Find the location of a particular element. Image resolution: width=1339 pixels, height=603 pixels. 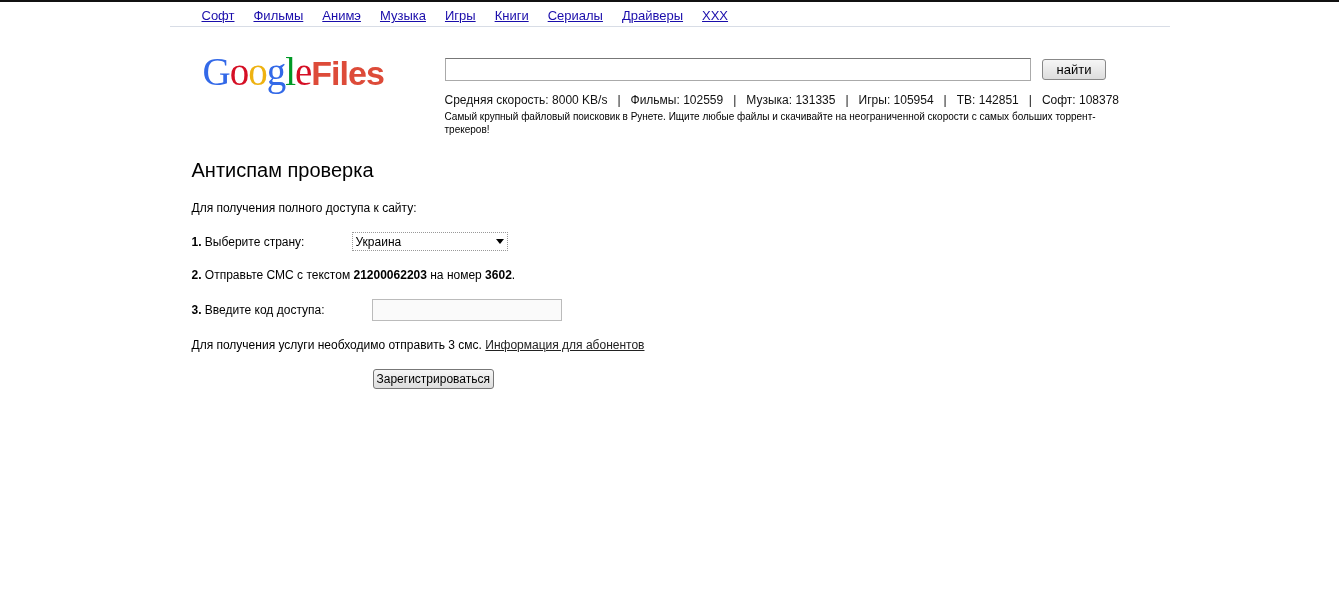

step-label: 3. Введите код доступа: is located at coordinates (258, 310).